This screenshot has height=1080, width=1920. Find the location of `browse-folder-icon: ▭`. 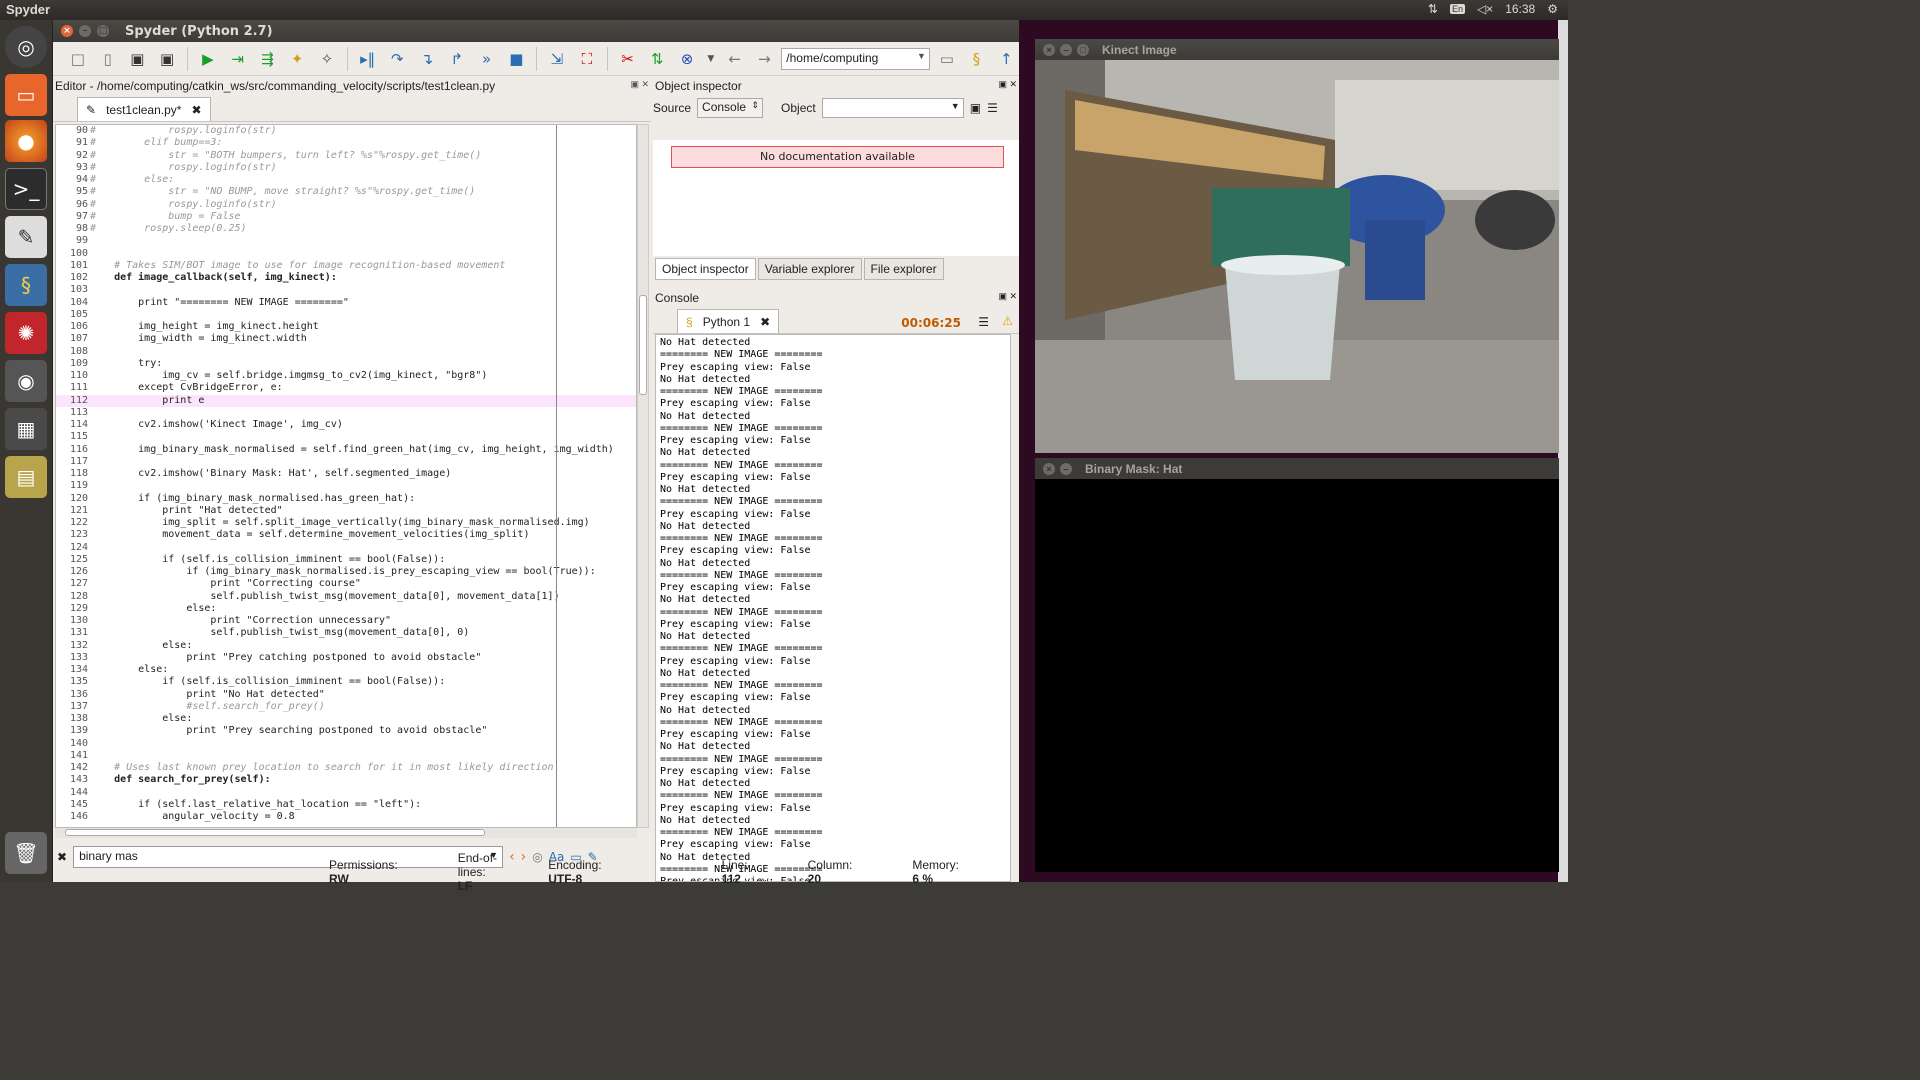

browse-folder-icon: ▭ is located at coordinates (947, 59).